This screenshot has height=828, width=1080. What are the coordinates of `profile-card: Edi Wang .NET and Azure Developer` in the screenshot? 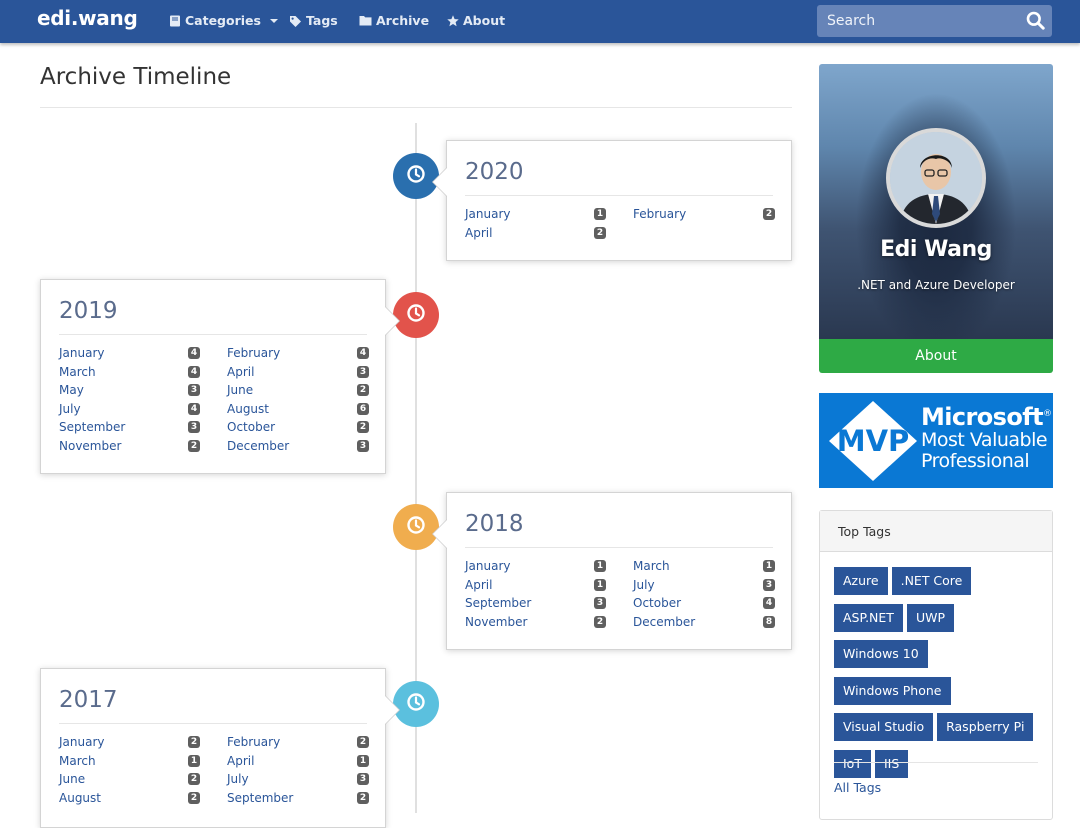 It's located at (936, 201).